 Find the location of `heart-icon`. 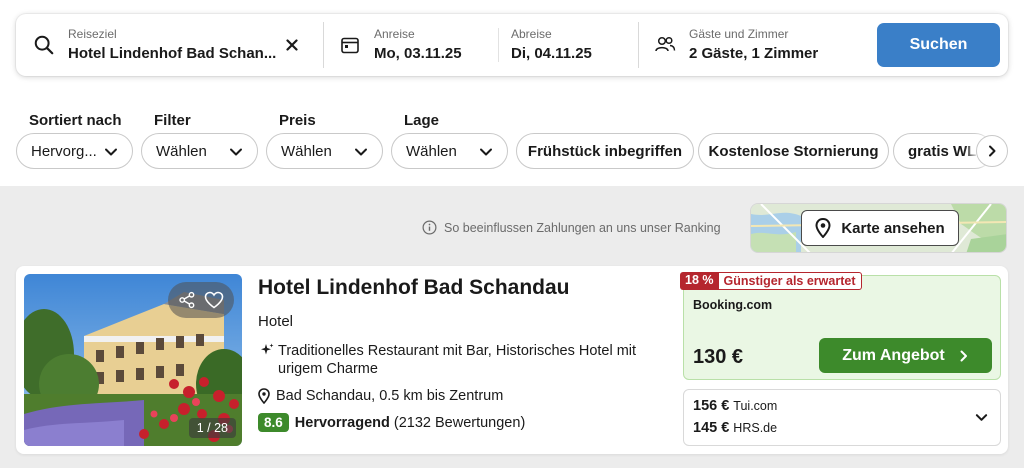

heart-icon is located at coordinates (214, 300).